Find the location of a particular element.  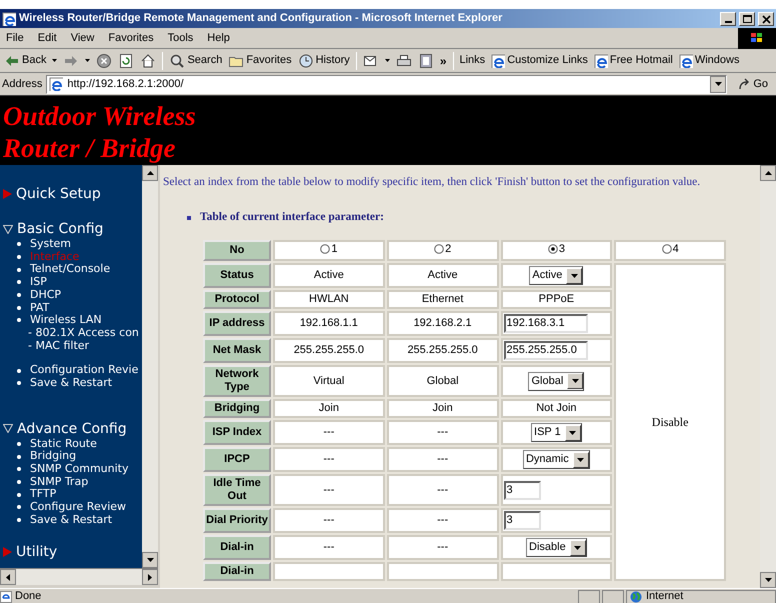

favorites-button: Favorites is located at coordinates (260, 60).